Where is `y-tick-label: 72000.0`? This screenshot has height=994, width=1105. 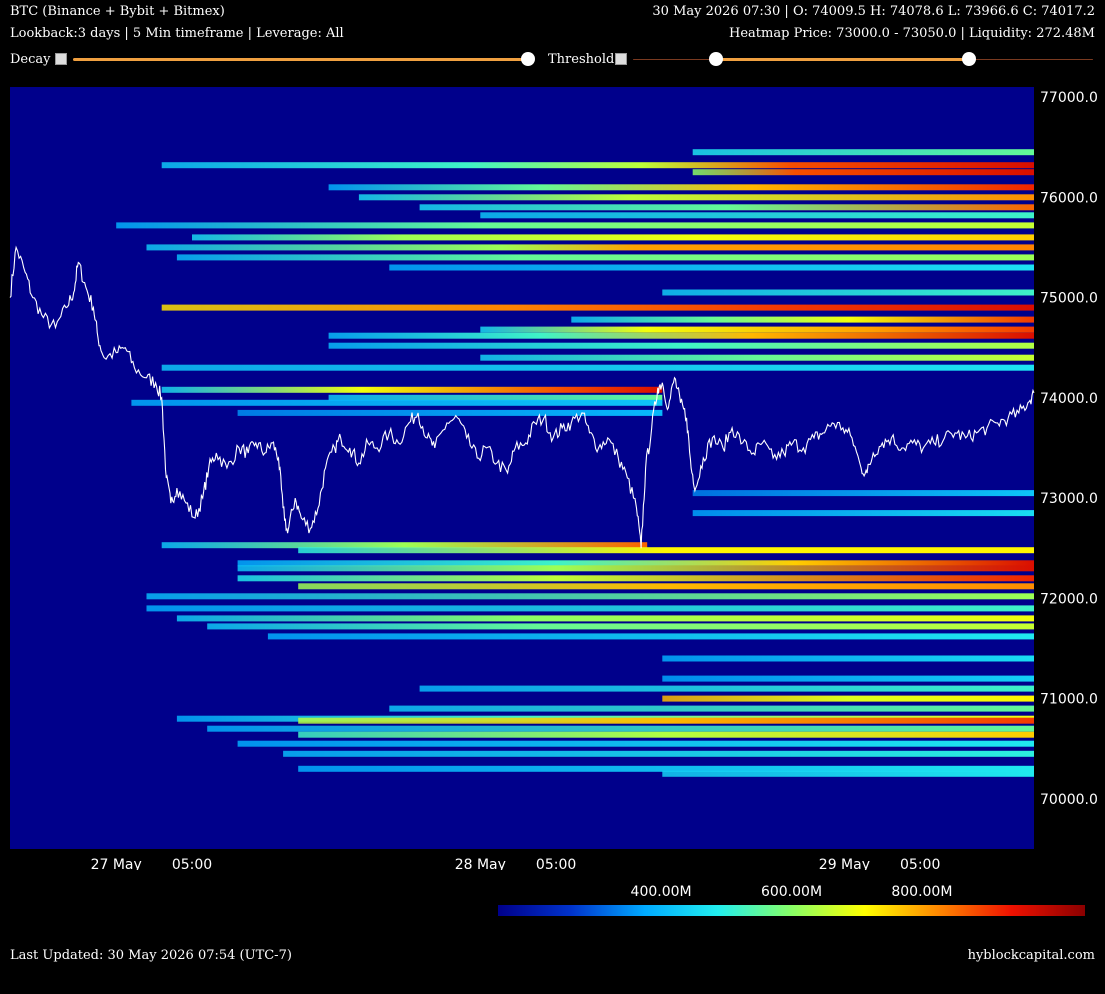 y-tick-label: 72000.0 is located at coordinates (1069, 599).